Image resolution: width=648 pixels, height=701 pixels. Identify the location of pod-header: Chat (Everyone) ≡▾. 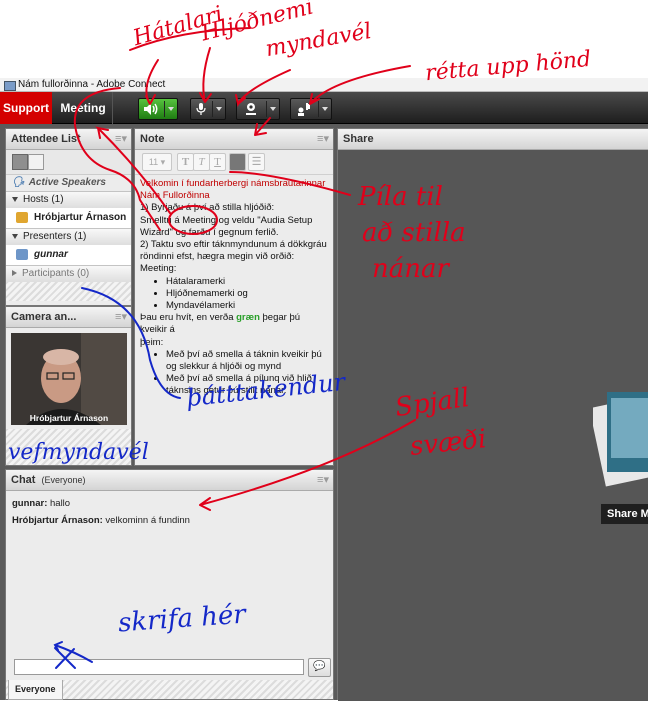
(169, 480).